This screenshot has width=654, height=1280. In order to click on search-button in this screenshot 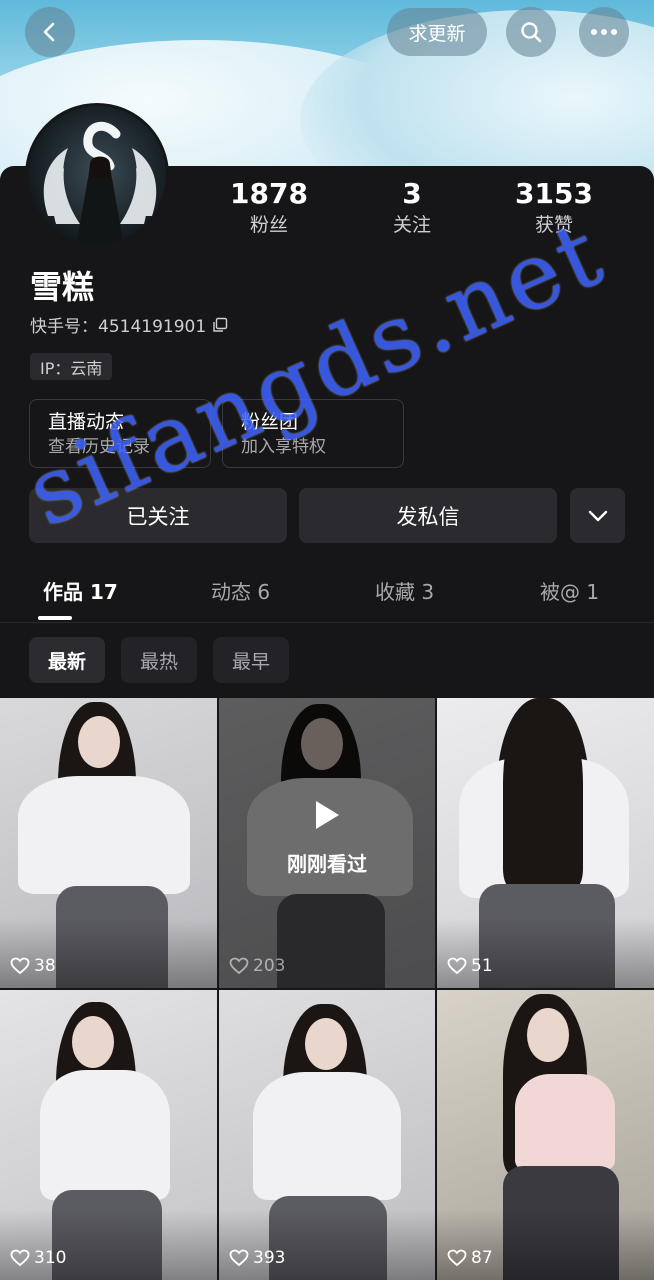, I will do `click(531, 32)`.